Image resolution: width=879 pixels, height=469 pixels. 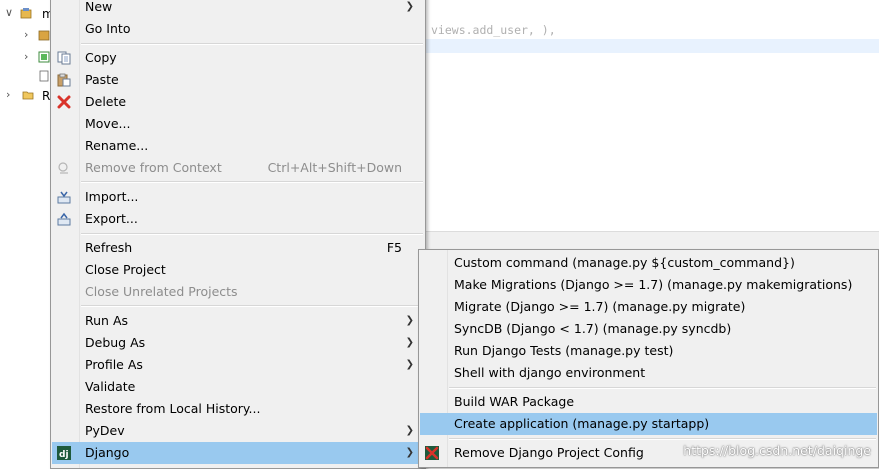 What do you see at coordinates (238, 9) in the screenshot?
I see `menu-item-new: New ❯` at bounding box center [238, 9].